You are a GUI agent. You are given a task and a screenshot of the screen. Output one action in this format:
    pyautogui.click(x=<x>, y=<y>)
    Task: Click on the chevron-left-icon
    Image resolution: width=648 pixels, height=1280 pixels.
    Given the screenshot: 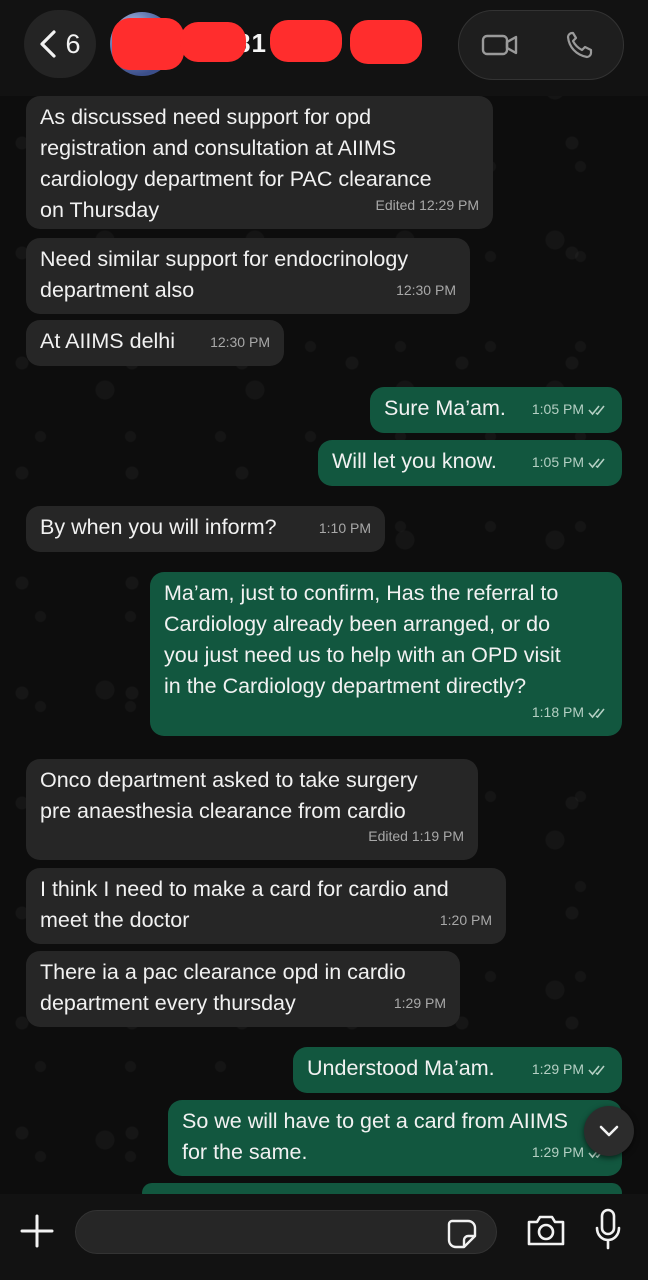 What is the action you would take?
    pyautogui.click(x=48, y=44)
    